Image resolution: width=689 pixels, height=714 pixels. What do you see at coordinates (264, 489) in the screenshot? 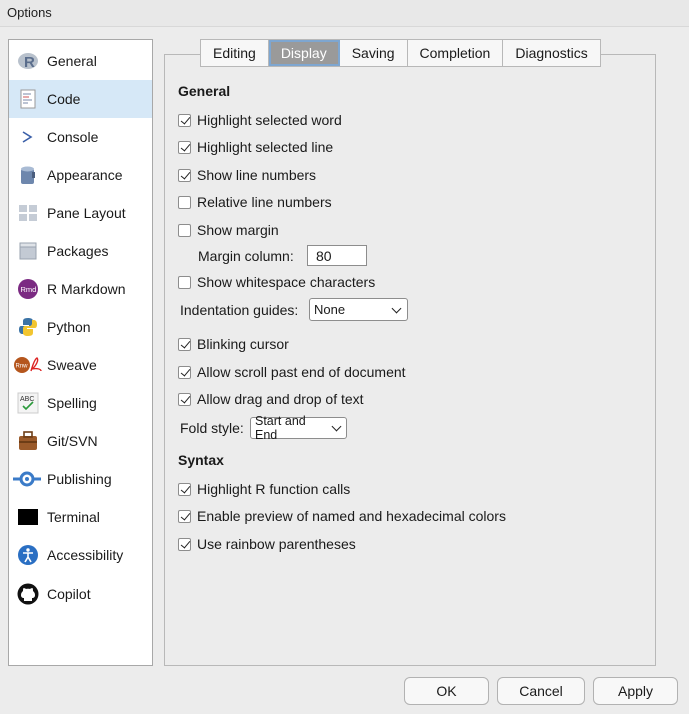
I see `highlight-r-option: Highlight R function calls` at bounding box center [264, 489].